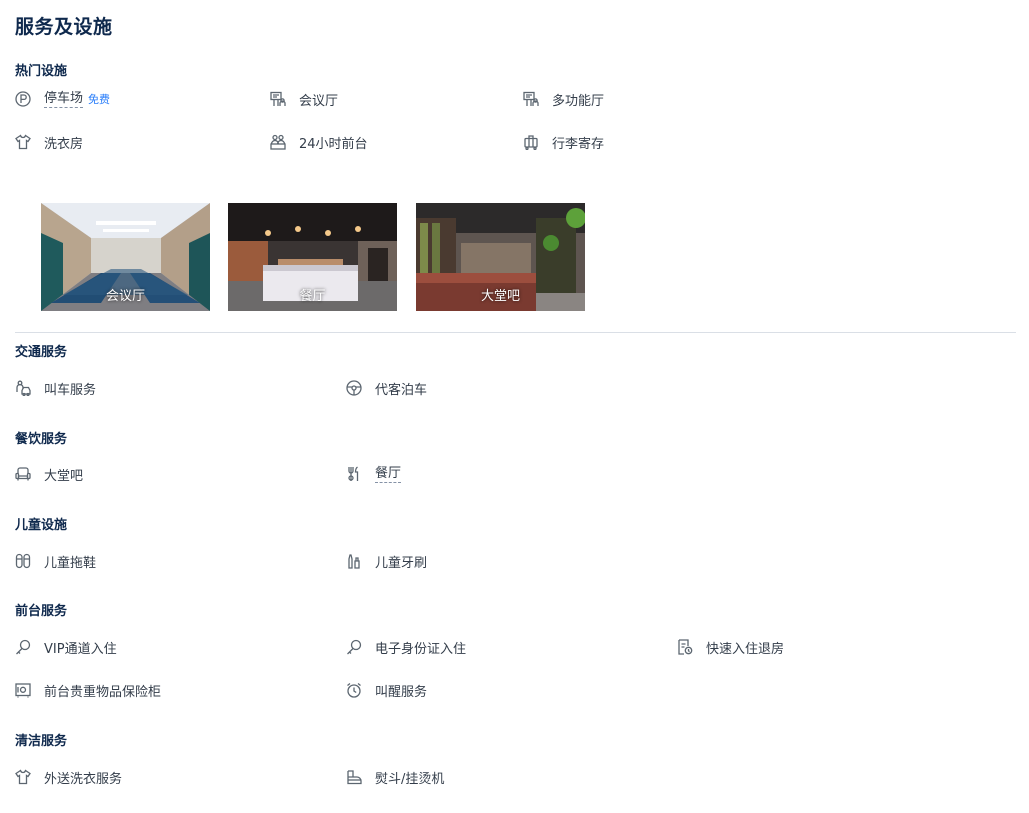 The height and width of the screenshot is (813, 1029). Describe the element at coordinates (55, 388) in the screenshot. I see `service-taxi: 叫车服务` at that location.